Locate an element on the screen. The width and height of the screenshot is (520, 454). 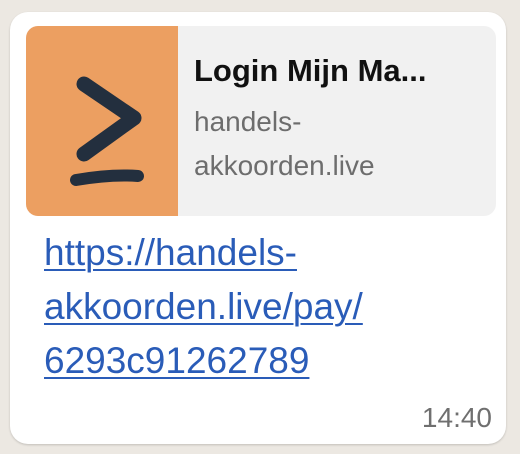
link-preview-domain: handels- akkoorden.live is located at coordinates (334, 144).